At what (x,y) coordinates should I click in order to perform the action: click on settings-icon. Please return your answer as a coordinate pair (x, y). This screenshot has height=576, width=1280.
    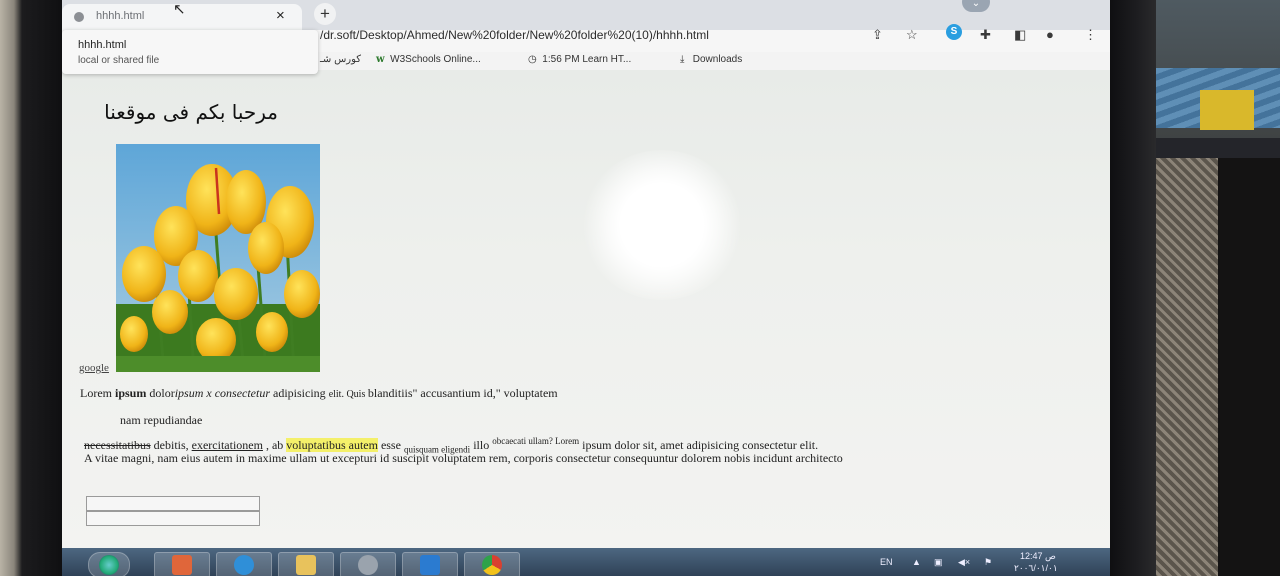
    Looking at the image, I should click on (368, 565).